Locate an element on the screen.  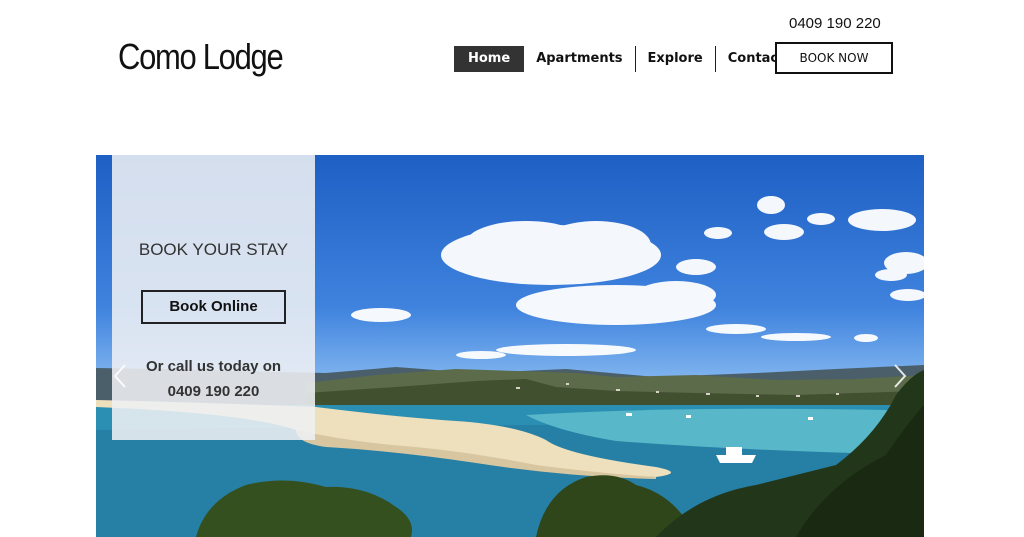
call-us-line: Or call us today on is located at coordinates (213, 366).